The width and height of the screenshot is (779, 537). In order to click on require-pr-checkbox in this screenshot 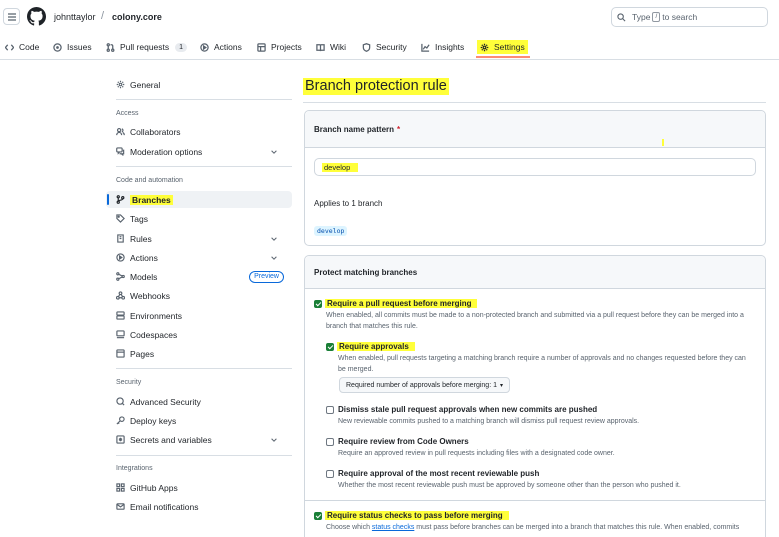, I will do `click(318, 304)`.